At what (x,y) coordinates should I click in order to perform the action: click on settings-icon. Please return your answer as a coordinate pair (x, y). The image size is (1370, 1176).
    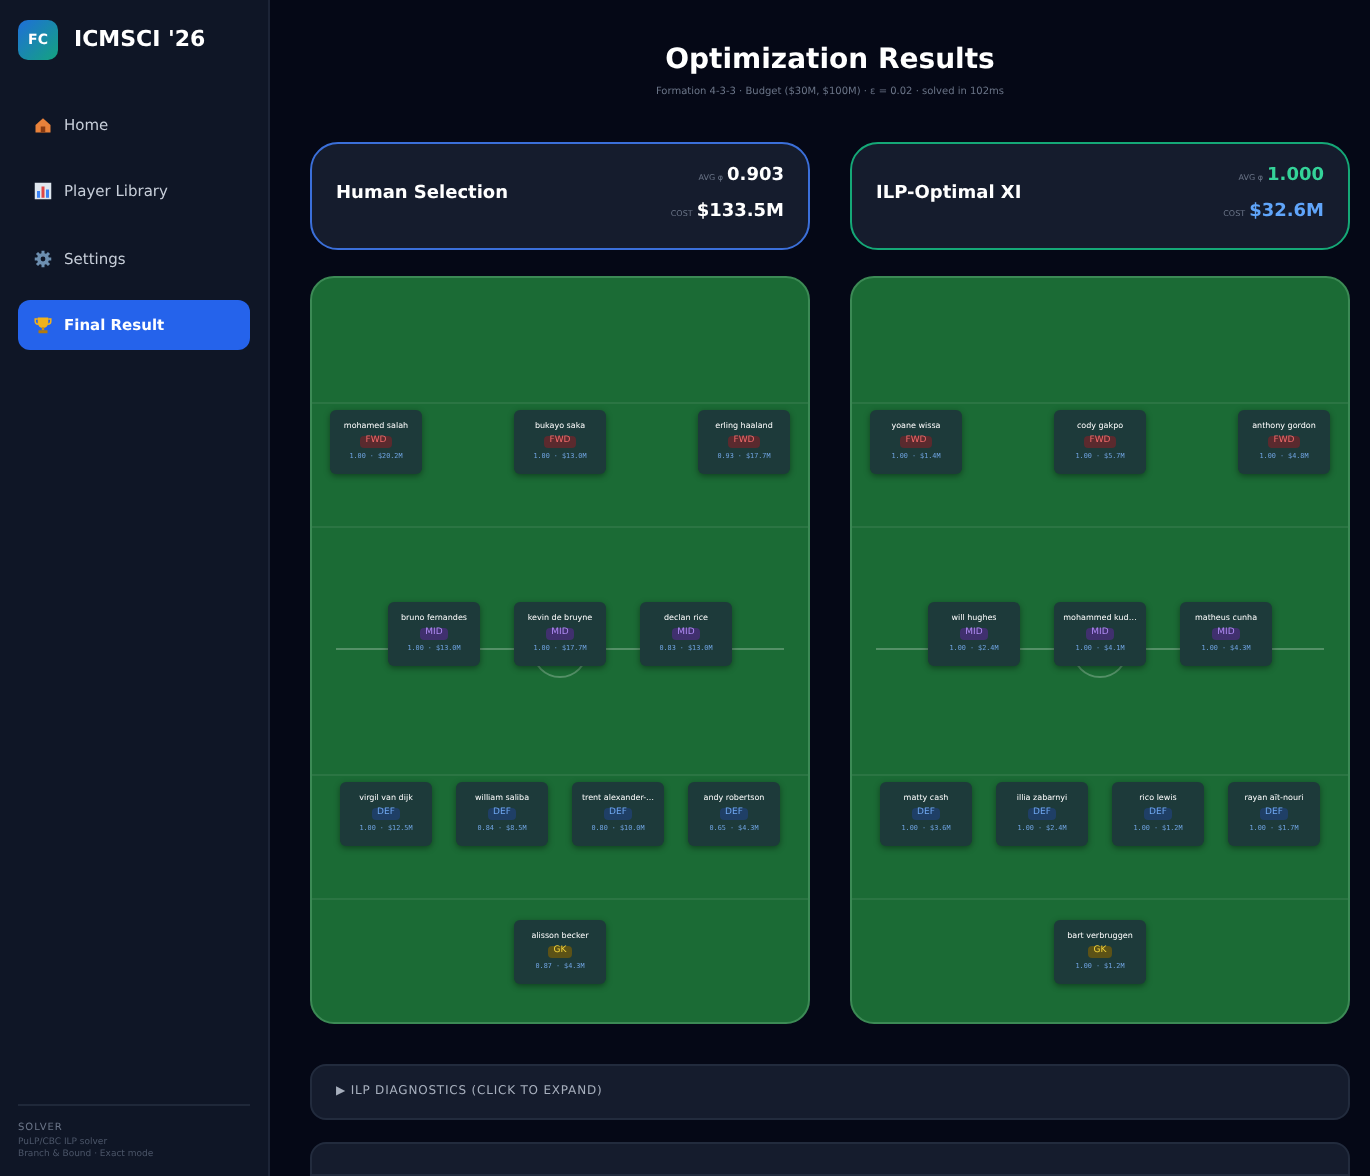
    Looking at the image, I should click on (43, 258).